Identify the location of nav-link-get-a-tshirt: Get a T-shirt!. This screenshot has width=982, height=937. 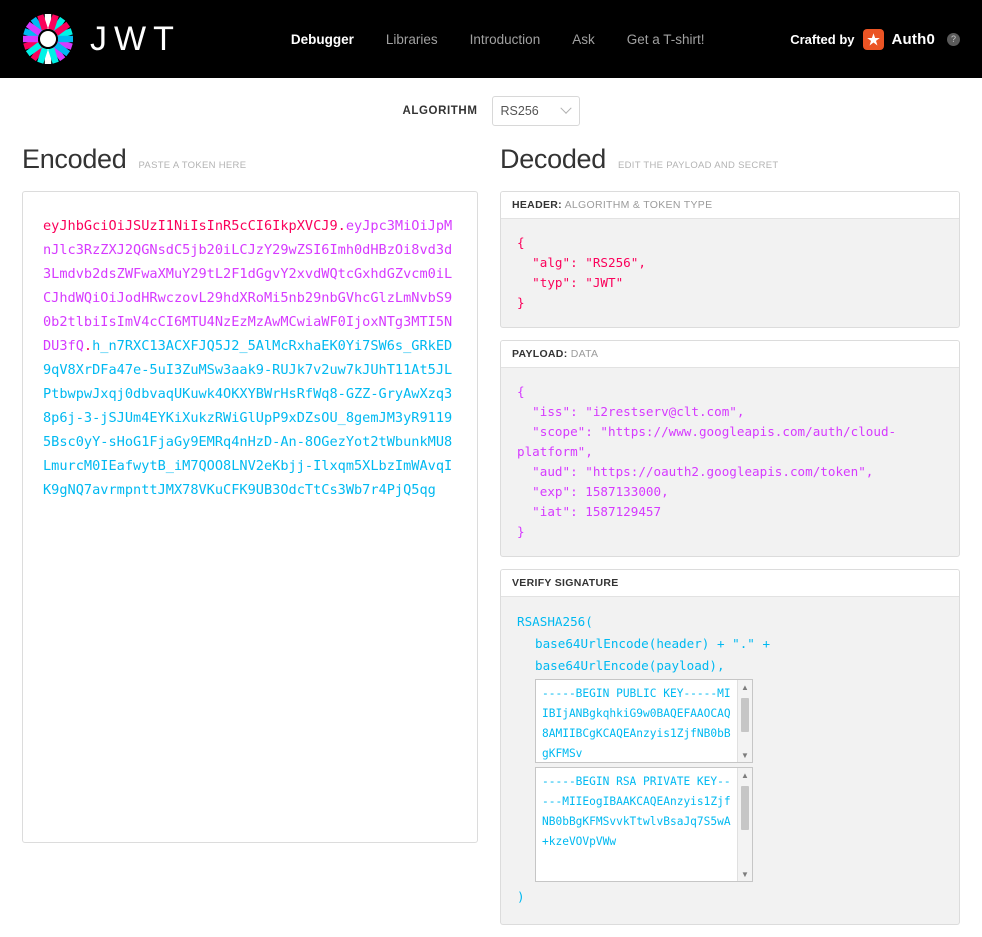
(666, 39).